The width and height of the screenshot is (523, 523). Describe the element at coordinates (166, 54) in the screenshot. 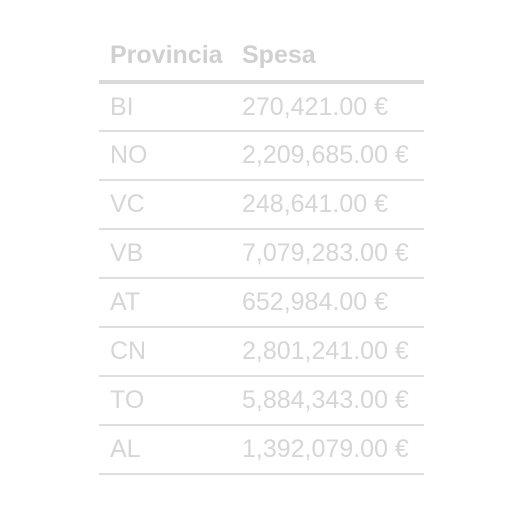

I see `header-provincia: Provincia` at that location.